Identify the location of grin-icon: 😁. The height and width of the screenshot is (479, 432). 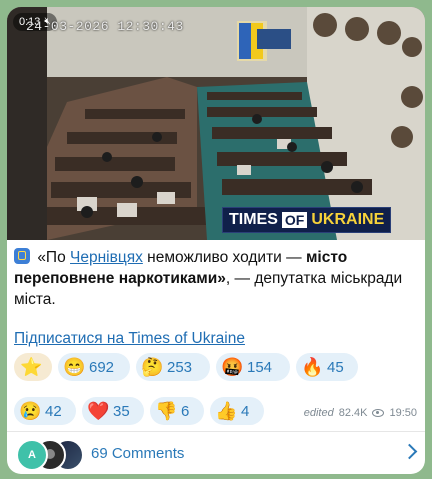
(74, 367).